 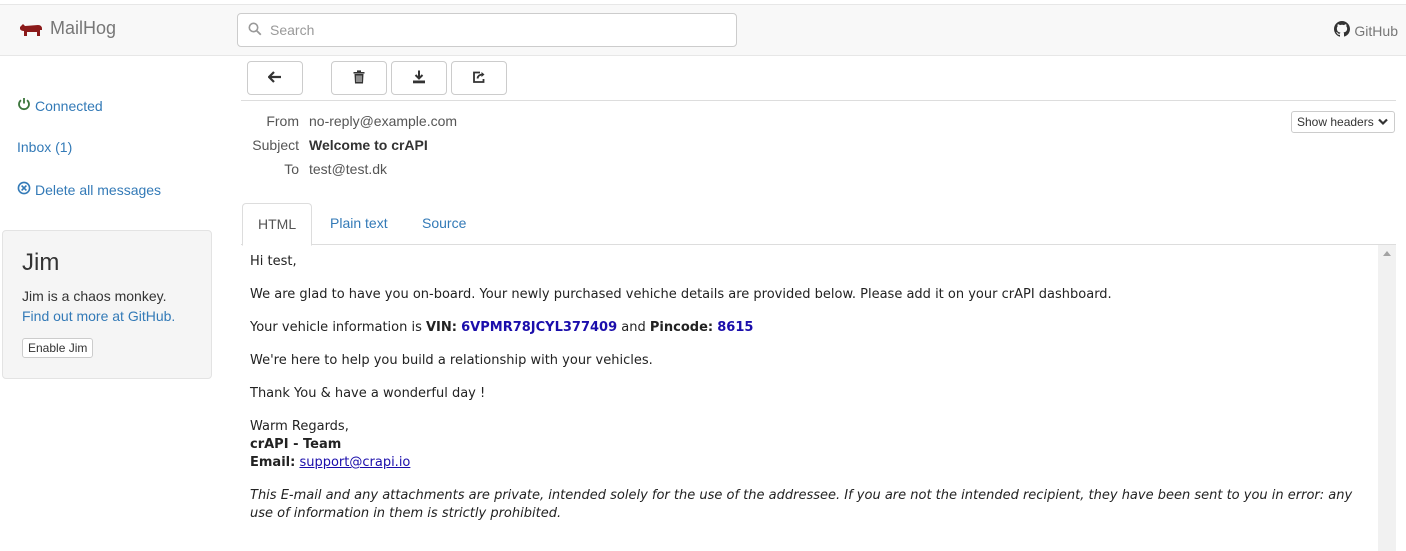 I want to click on github-icon, so click(x=1342, y=30).